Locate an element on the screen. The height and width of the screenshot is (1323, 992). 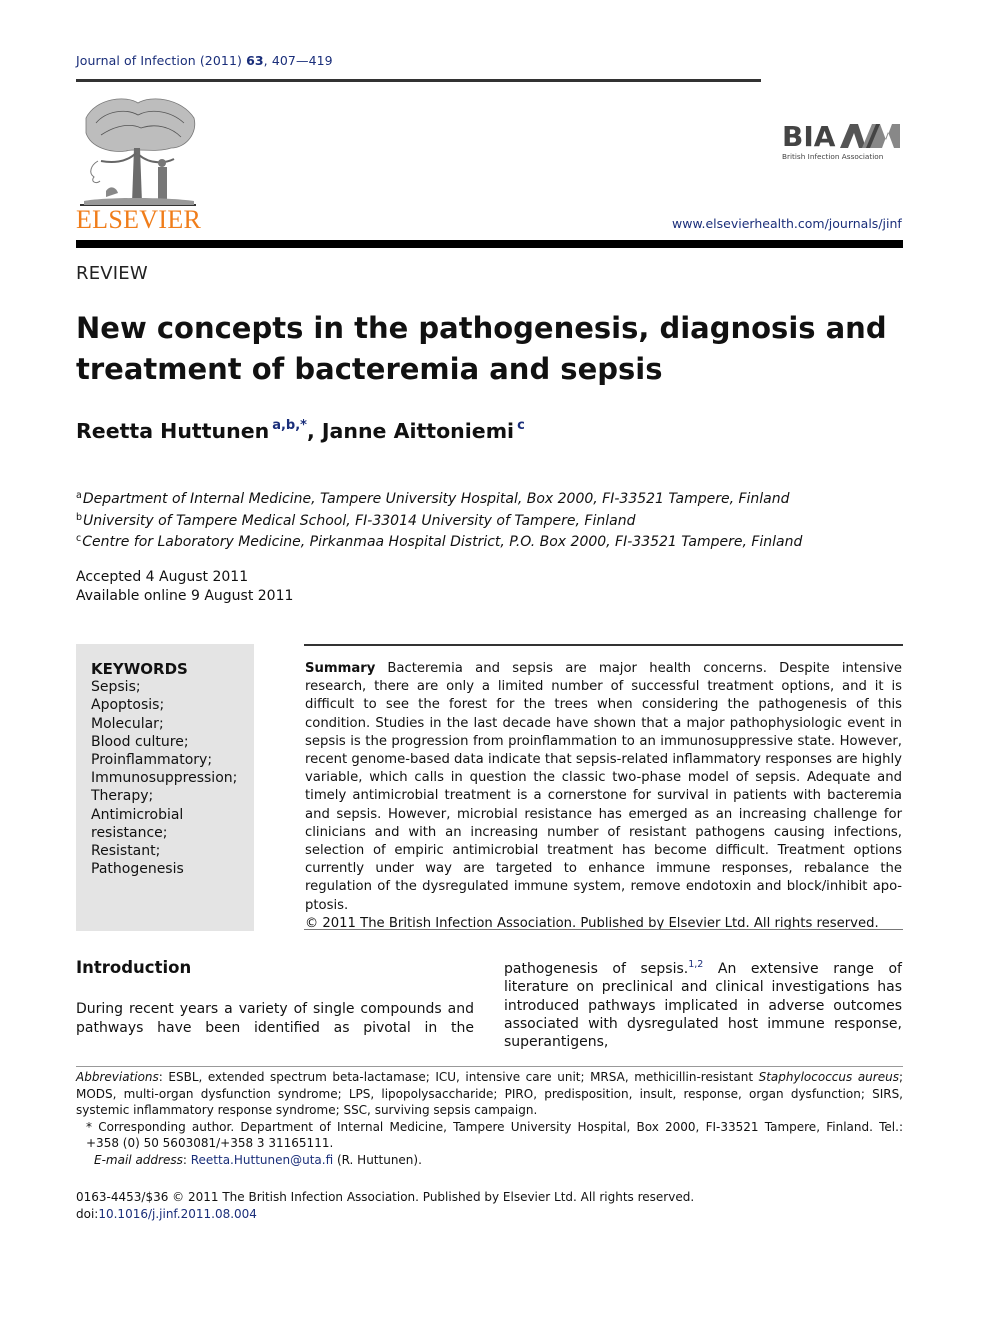
bia-society-name: British Infection Association is located at coordinates (832, 156).